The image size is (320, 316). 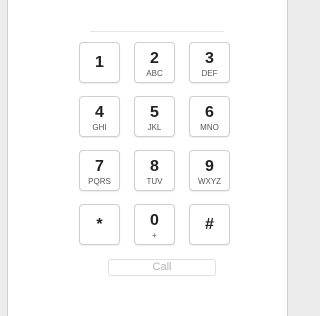 What do you see at coordinates (154, 73) in the screenshot?
I see `key-letters: ABC` at bounding box center [154, 73].